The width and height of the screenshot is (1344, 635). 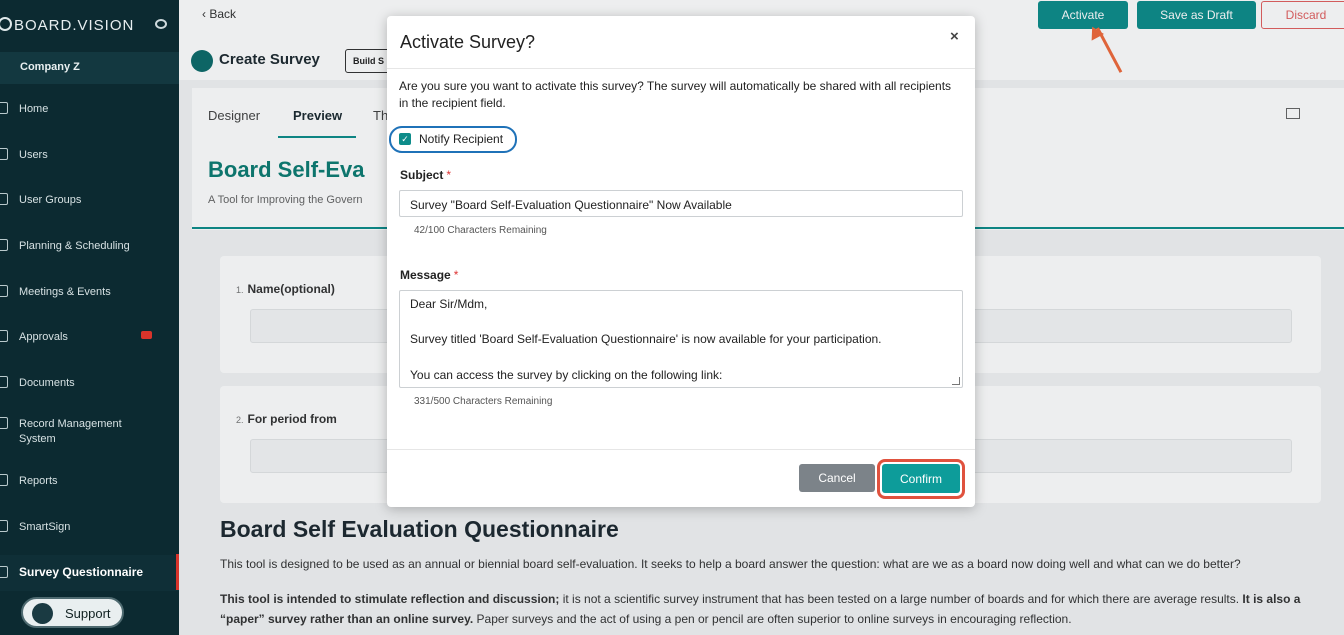 I want to click on sidebar-item-users: Users, so click(x=89, y=155).